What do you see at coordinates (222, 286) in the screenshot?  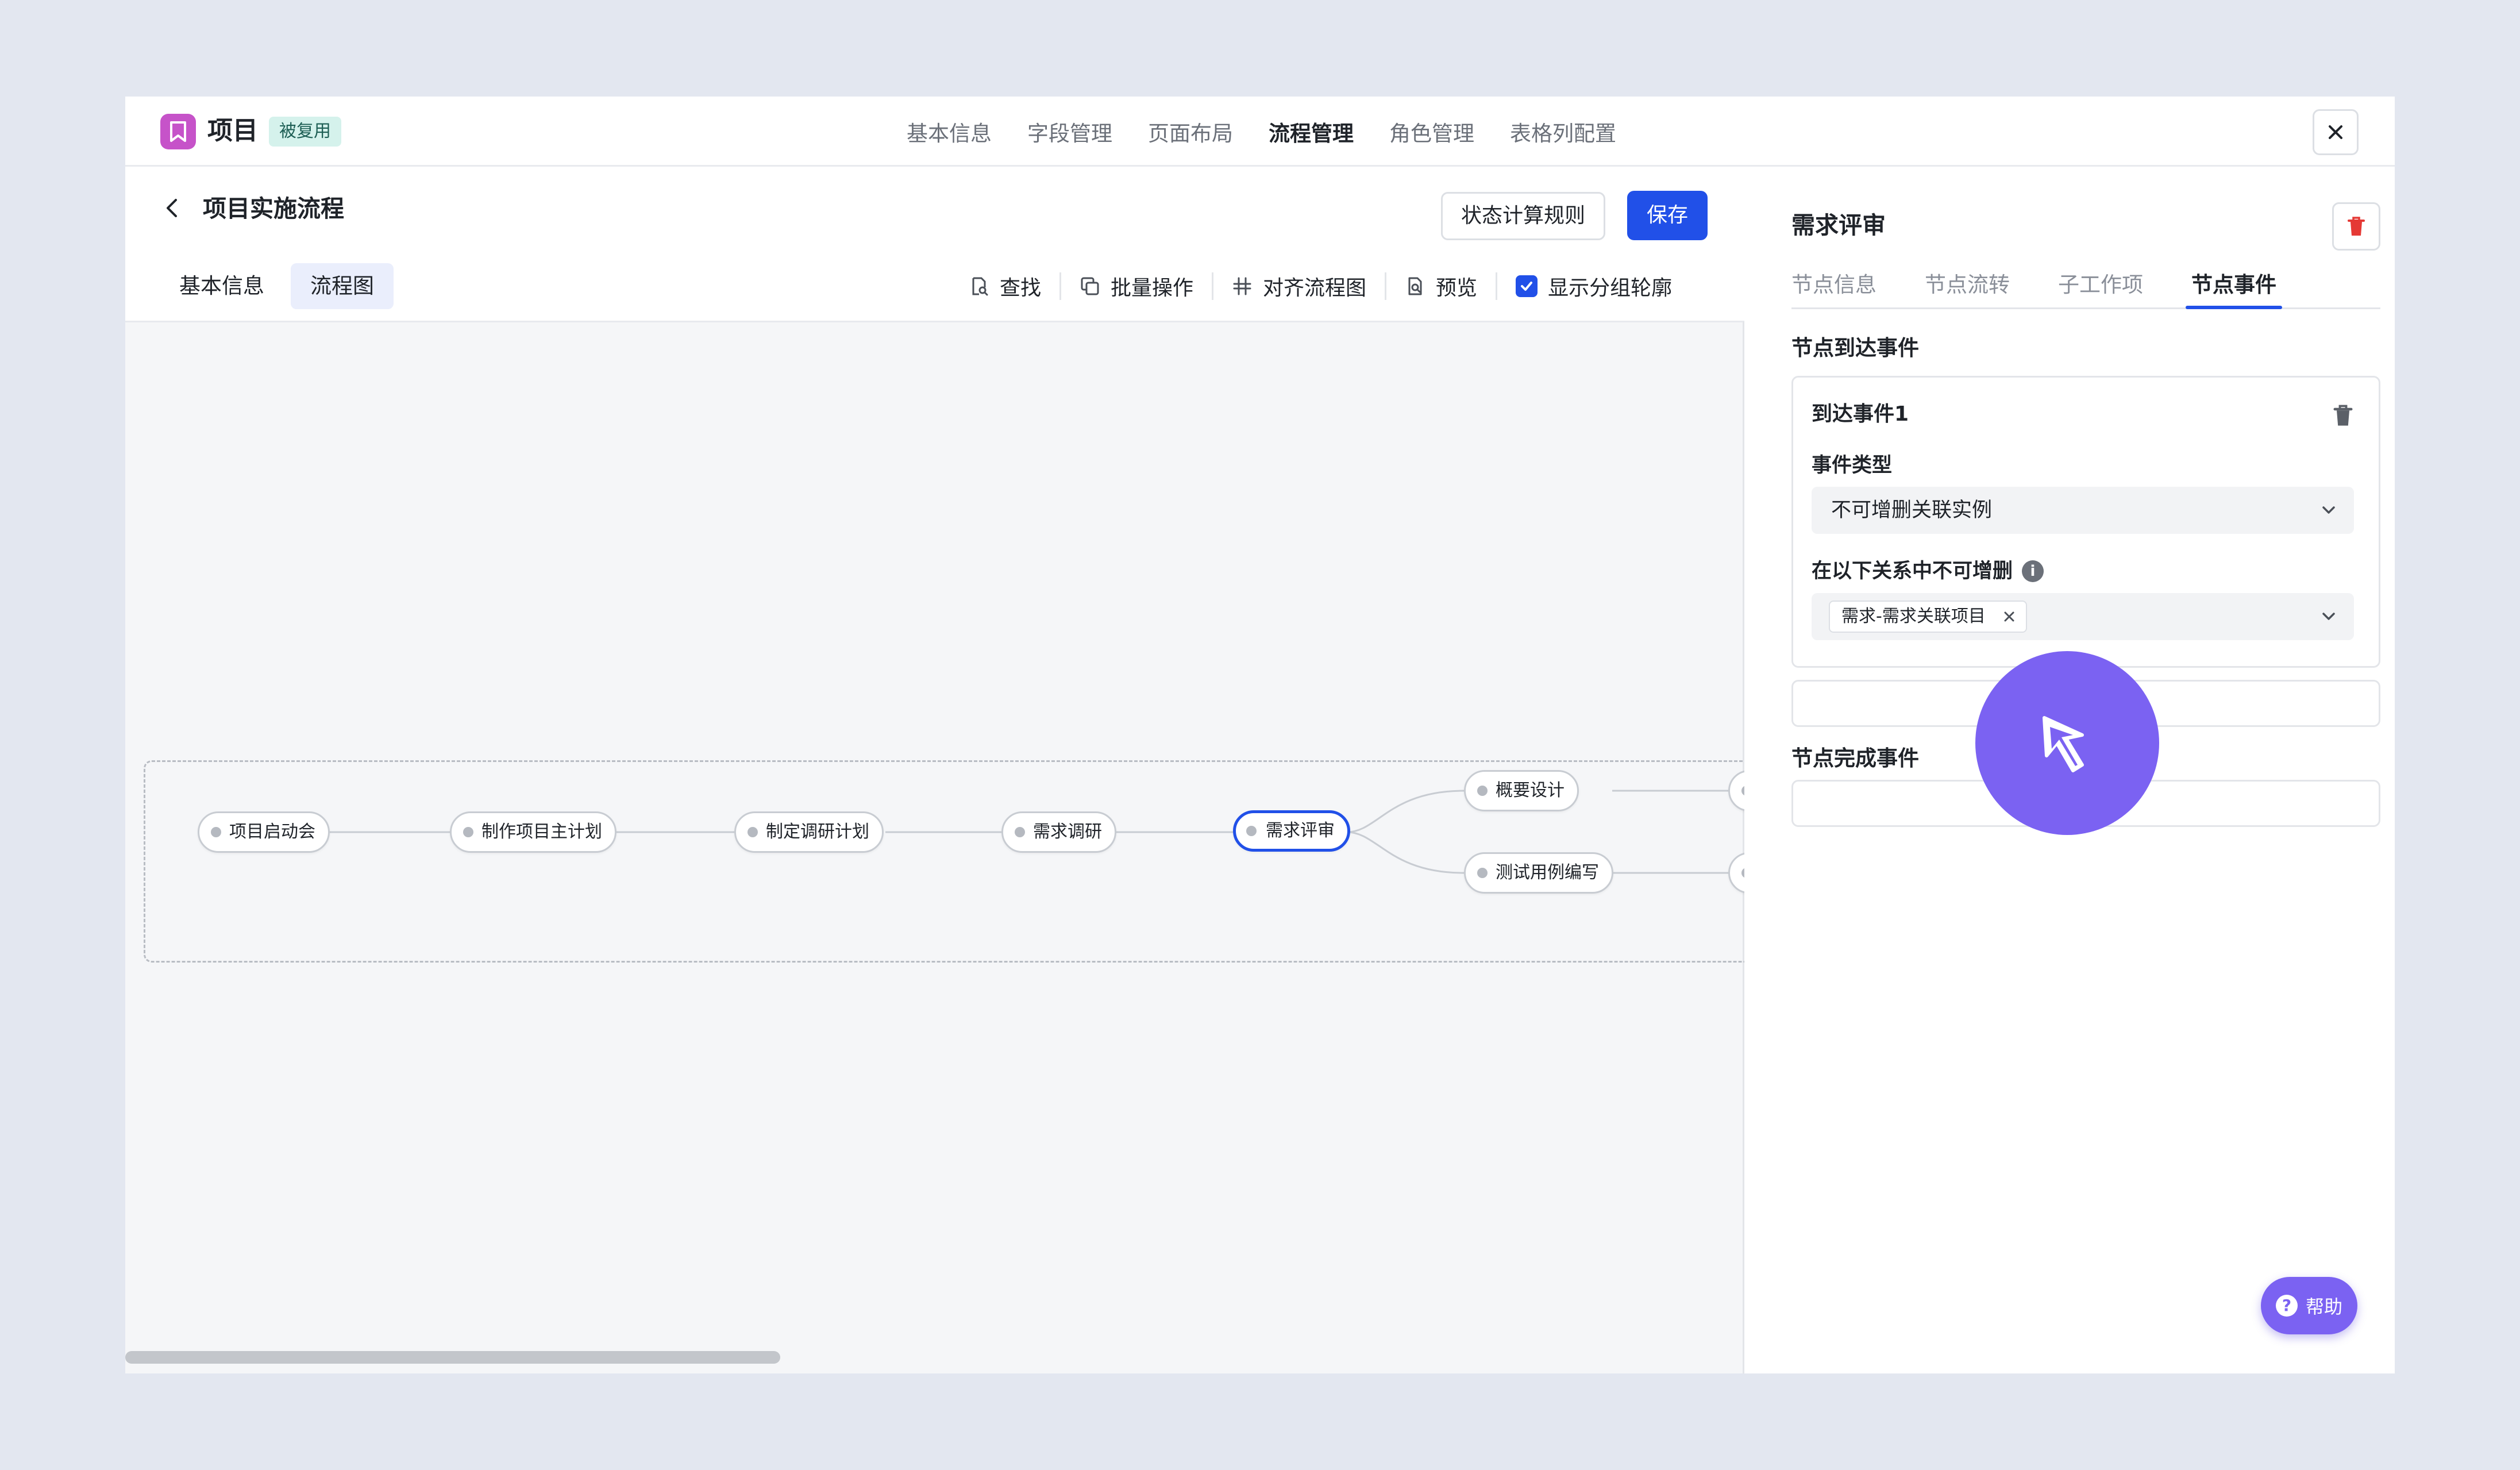 I see `sub-tab-basic-info: 基本信息` at bounding box center [222, 286].